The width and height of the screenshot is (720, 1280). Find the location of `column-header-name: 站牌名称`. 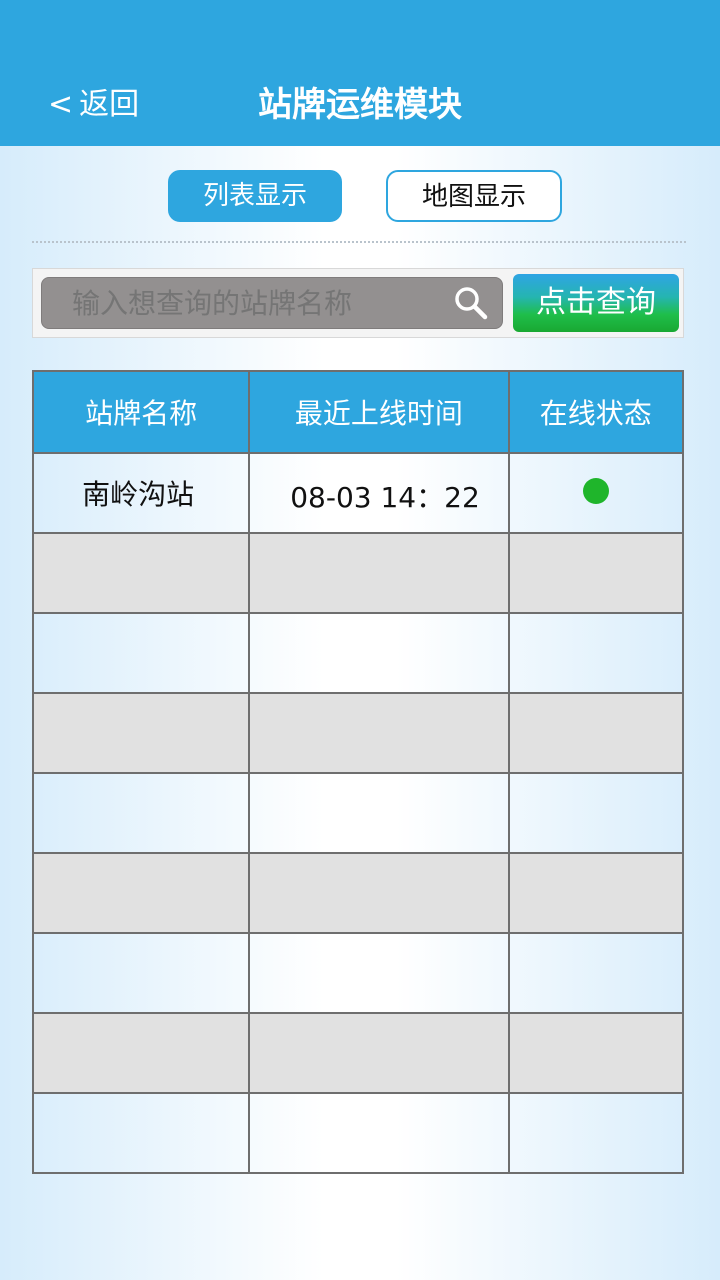

column-header-name: 站牌名称 is located at coordinates (141, 412).